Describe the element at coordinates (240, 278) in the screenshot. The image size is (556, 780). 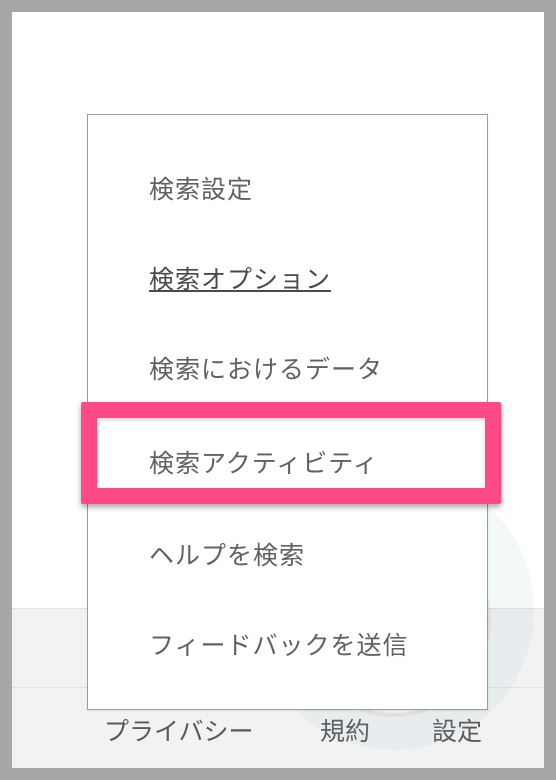
I see `menu-item-search-options: 検索オプション` at that location.